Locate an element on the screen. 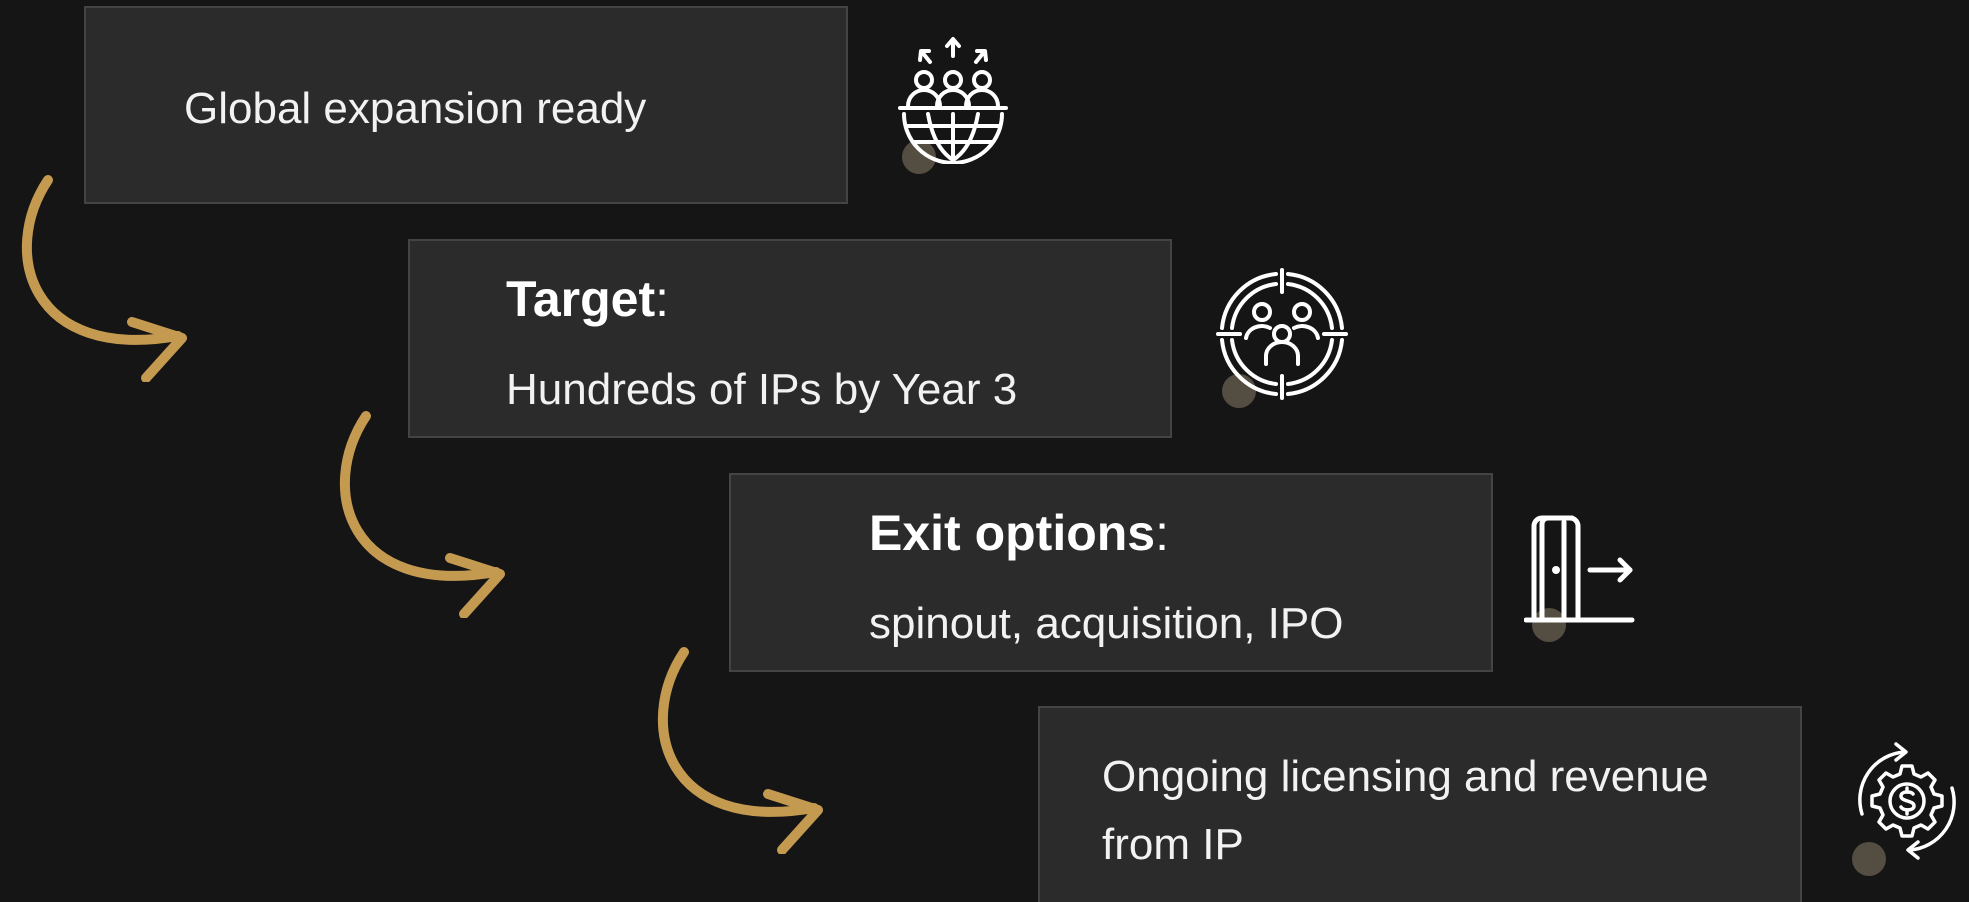 The width and height of the screenshot is (1969, 902). target-team-icon is located at coordinates (1282, 334).